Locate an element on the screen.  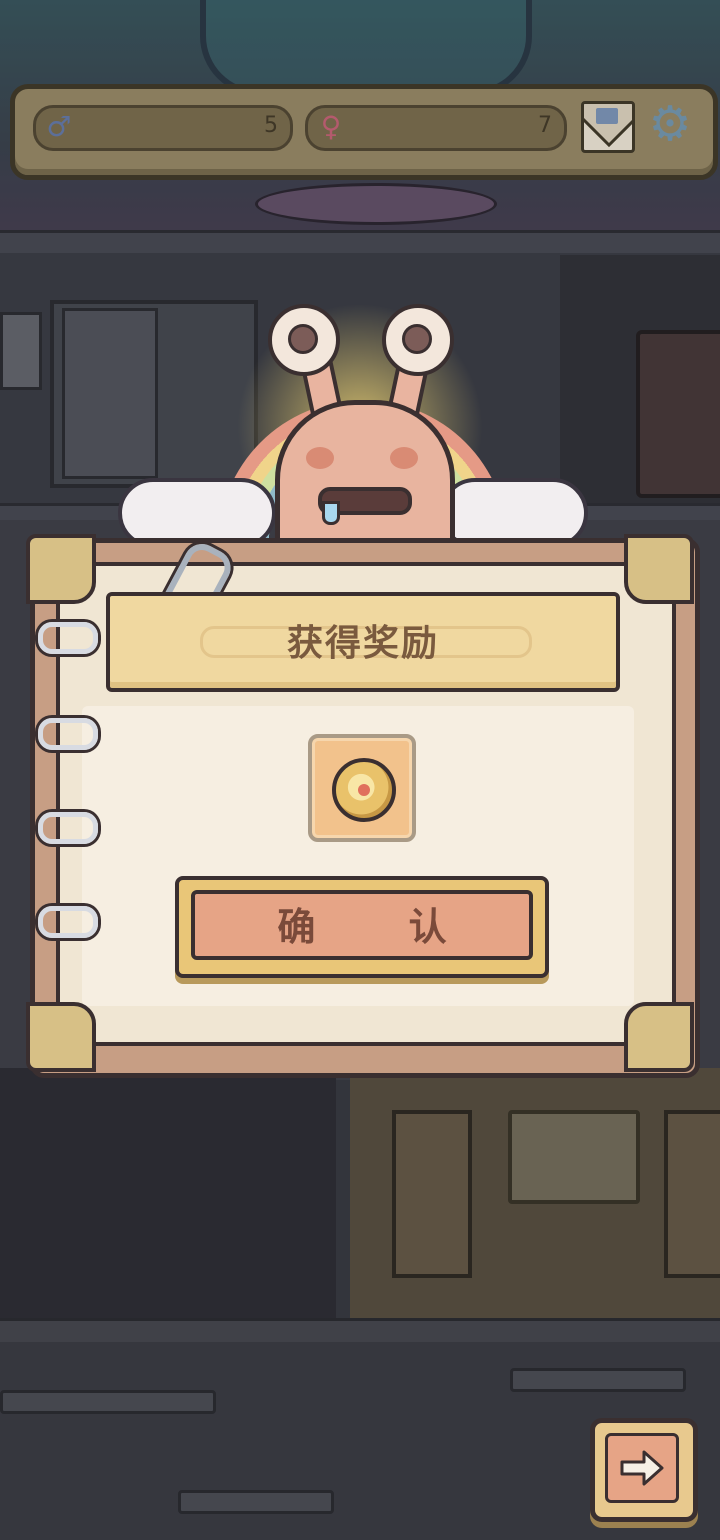
male-count: 5 is located at coordinates (271, 125).